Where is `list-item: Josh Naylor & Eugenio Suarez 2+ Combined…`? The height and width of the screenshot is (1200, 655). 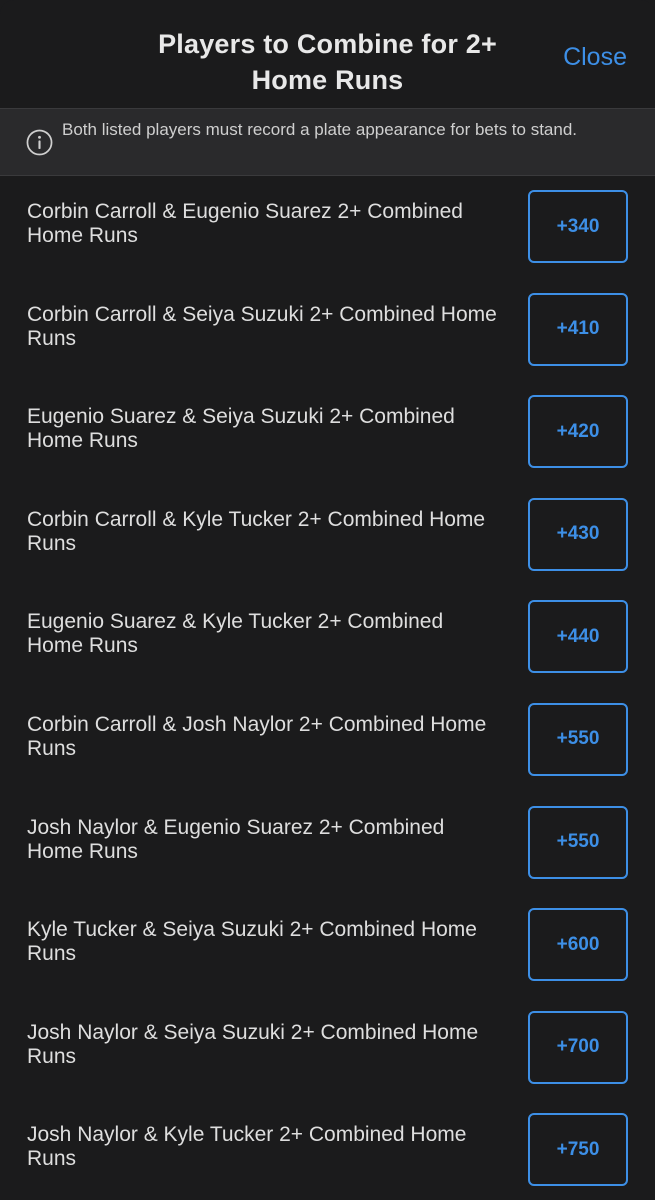 list-item: Josh Naylor & Eugenio Suarez 2+ Combined… is located at coordinates (327, 843).